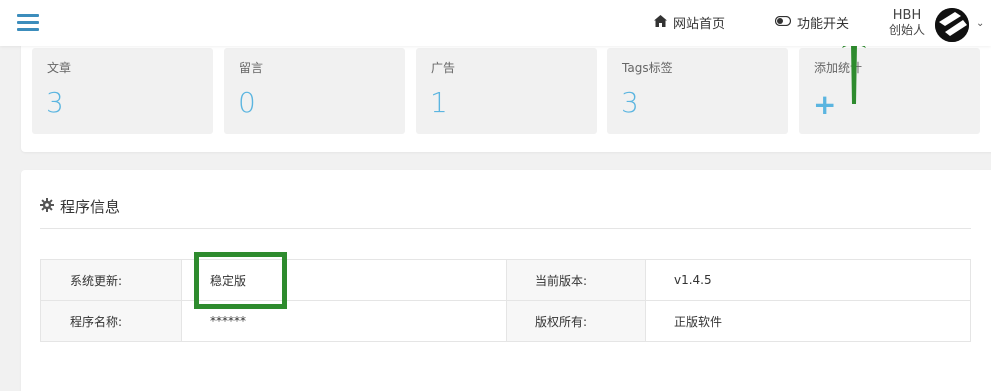  I want to click on stat-value: 1, so click(439, 102).